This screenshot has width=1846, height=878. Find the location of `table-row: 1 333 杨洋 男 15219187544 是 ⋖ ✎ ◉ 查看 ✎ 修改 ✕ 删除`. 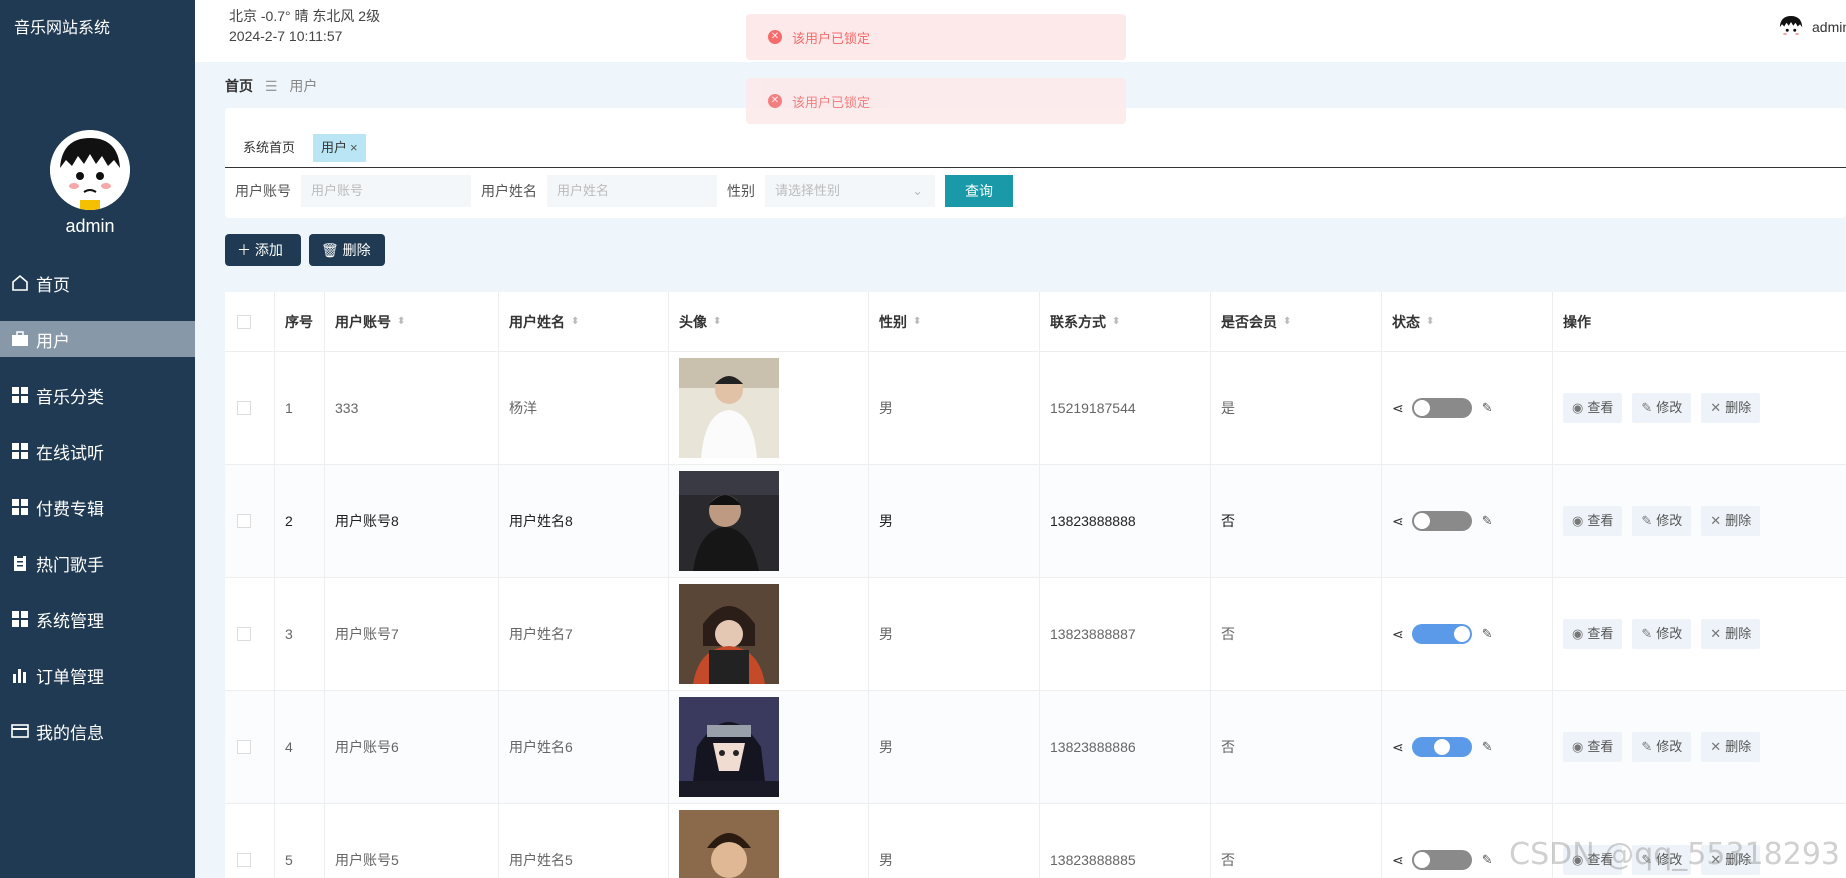

table-row: 1 333 杨洋 男 15219187544 是 ⋖ ✎ ◉ 查看 ✎ 修改 ✕ 删除 is located at coordinates (1035, 408).